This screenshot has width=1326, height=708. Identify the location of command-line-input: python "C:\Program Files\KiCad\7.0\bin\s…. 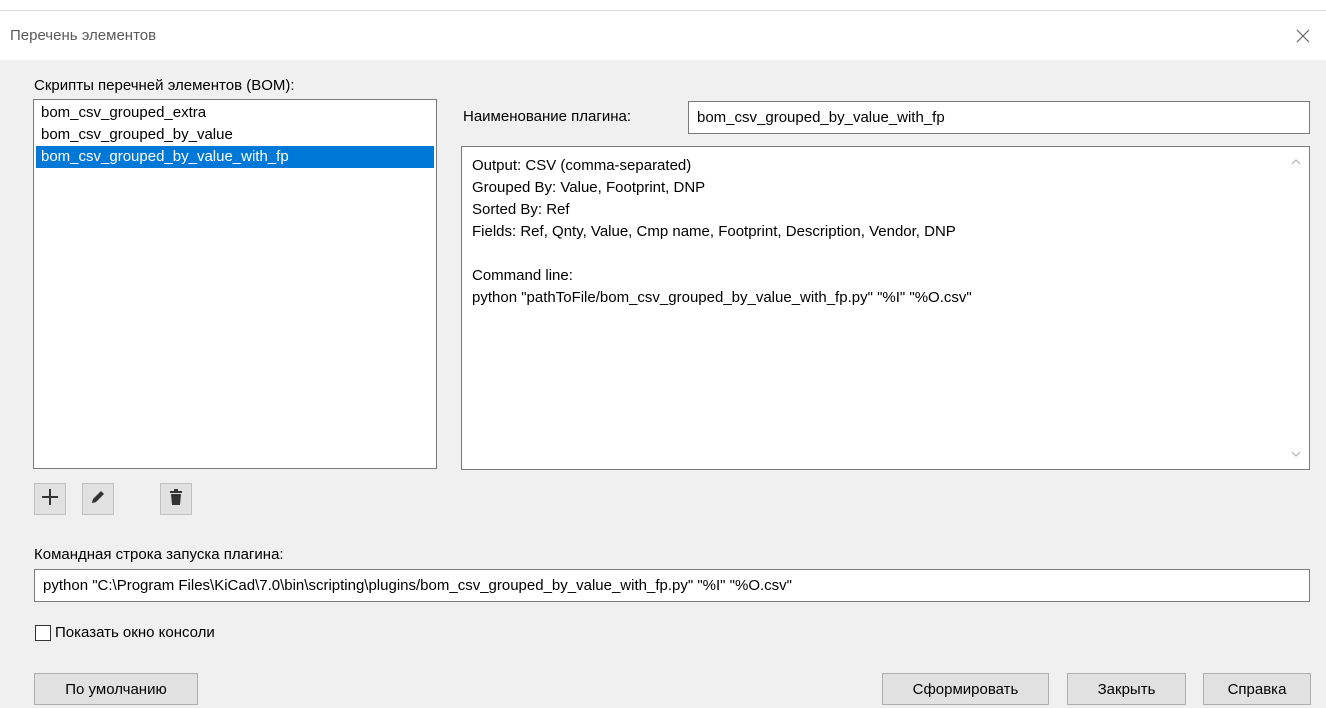
(672, 585).